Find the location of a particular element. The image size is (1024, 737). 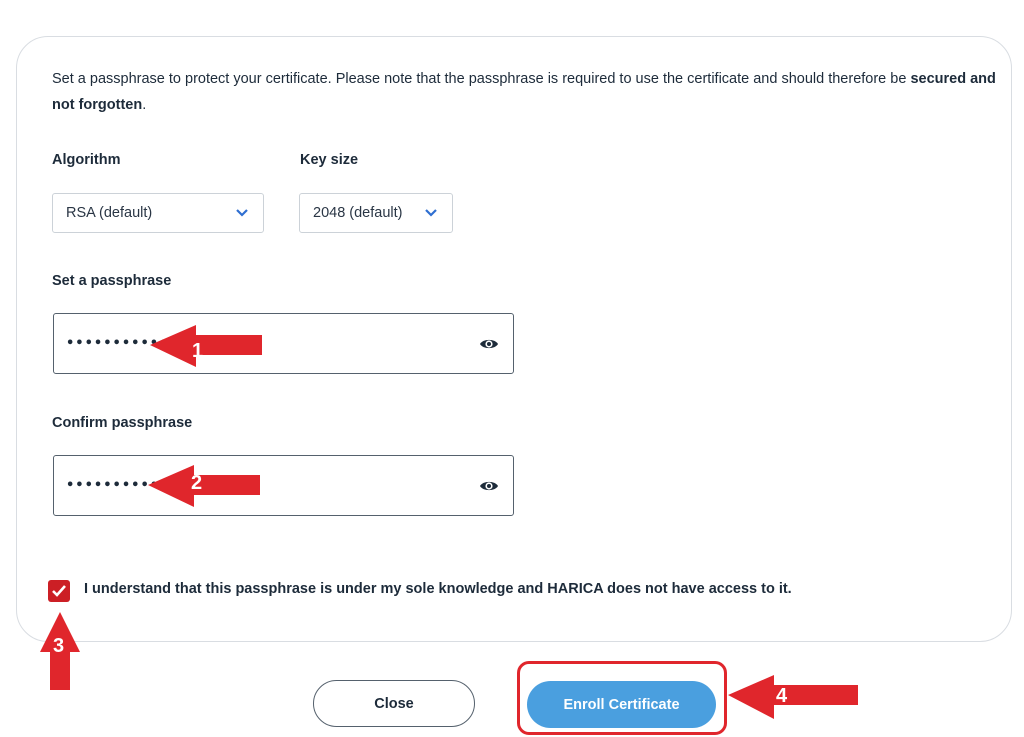

annotation-number-2: 2 is located at coordinates (197, 483).